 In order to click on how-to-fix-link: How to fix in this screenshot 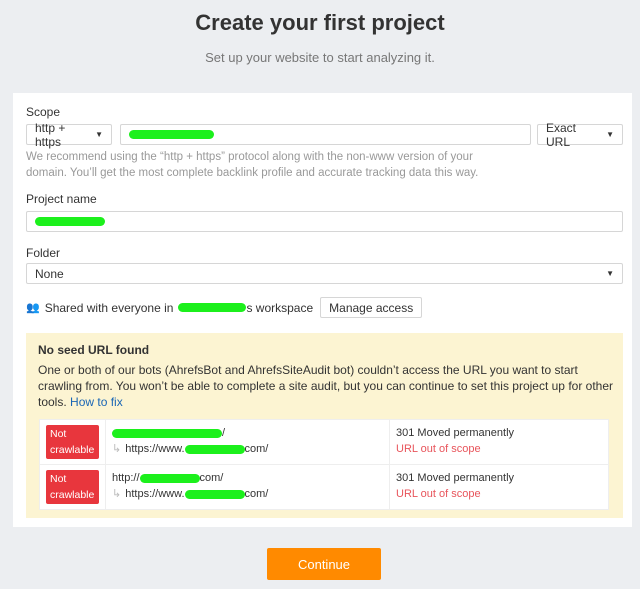, I will do `click(96, 402)`.